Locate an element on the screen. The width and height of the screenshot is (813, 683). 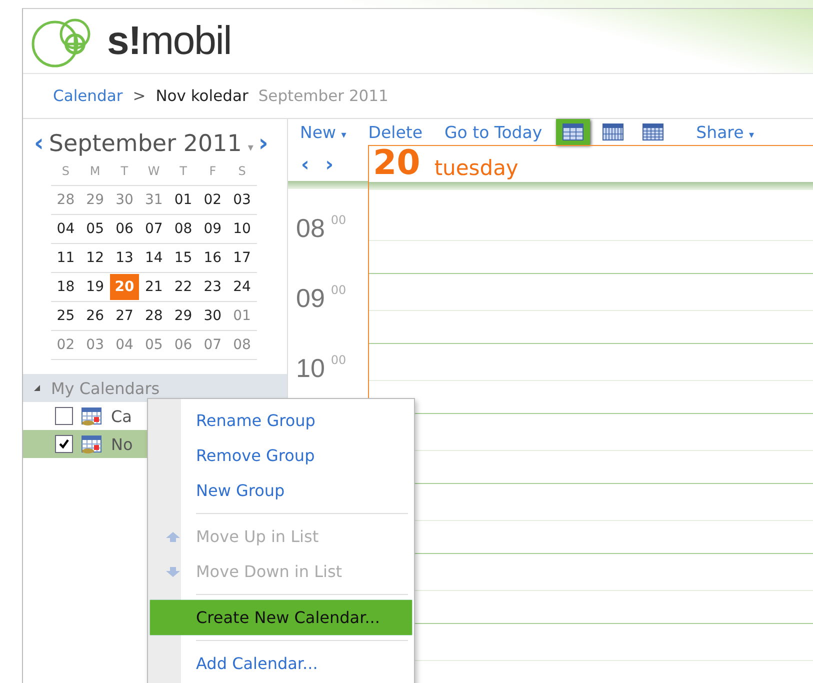
calendar-name: Ca is located at coordinates (121, 416).